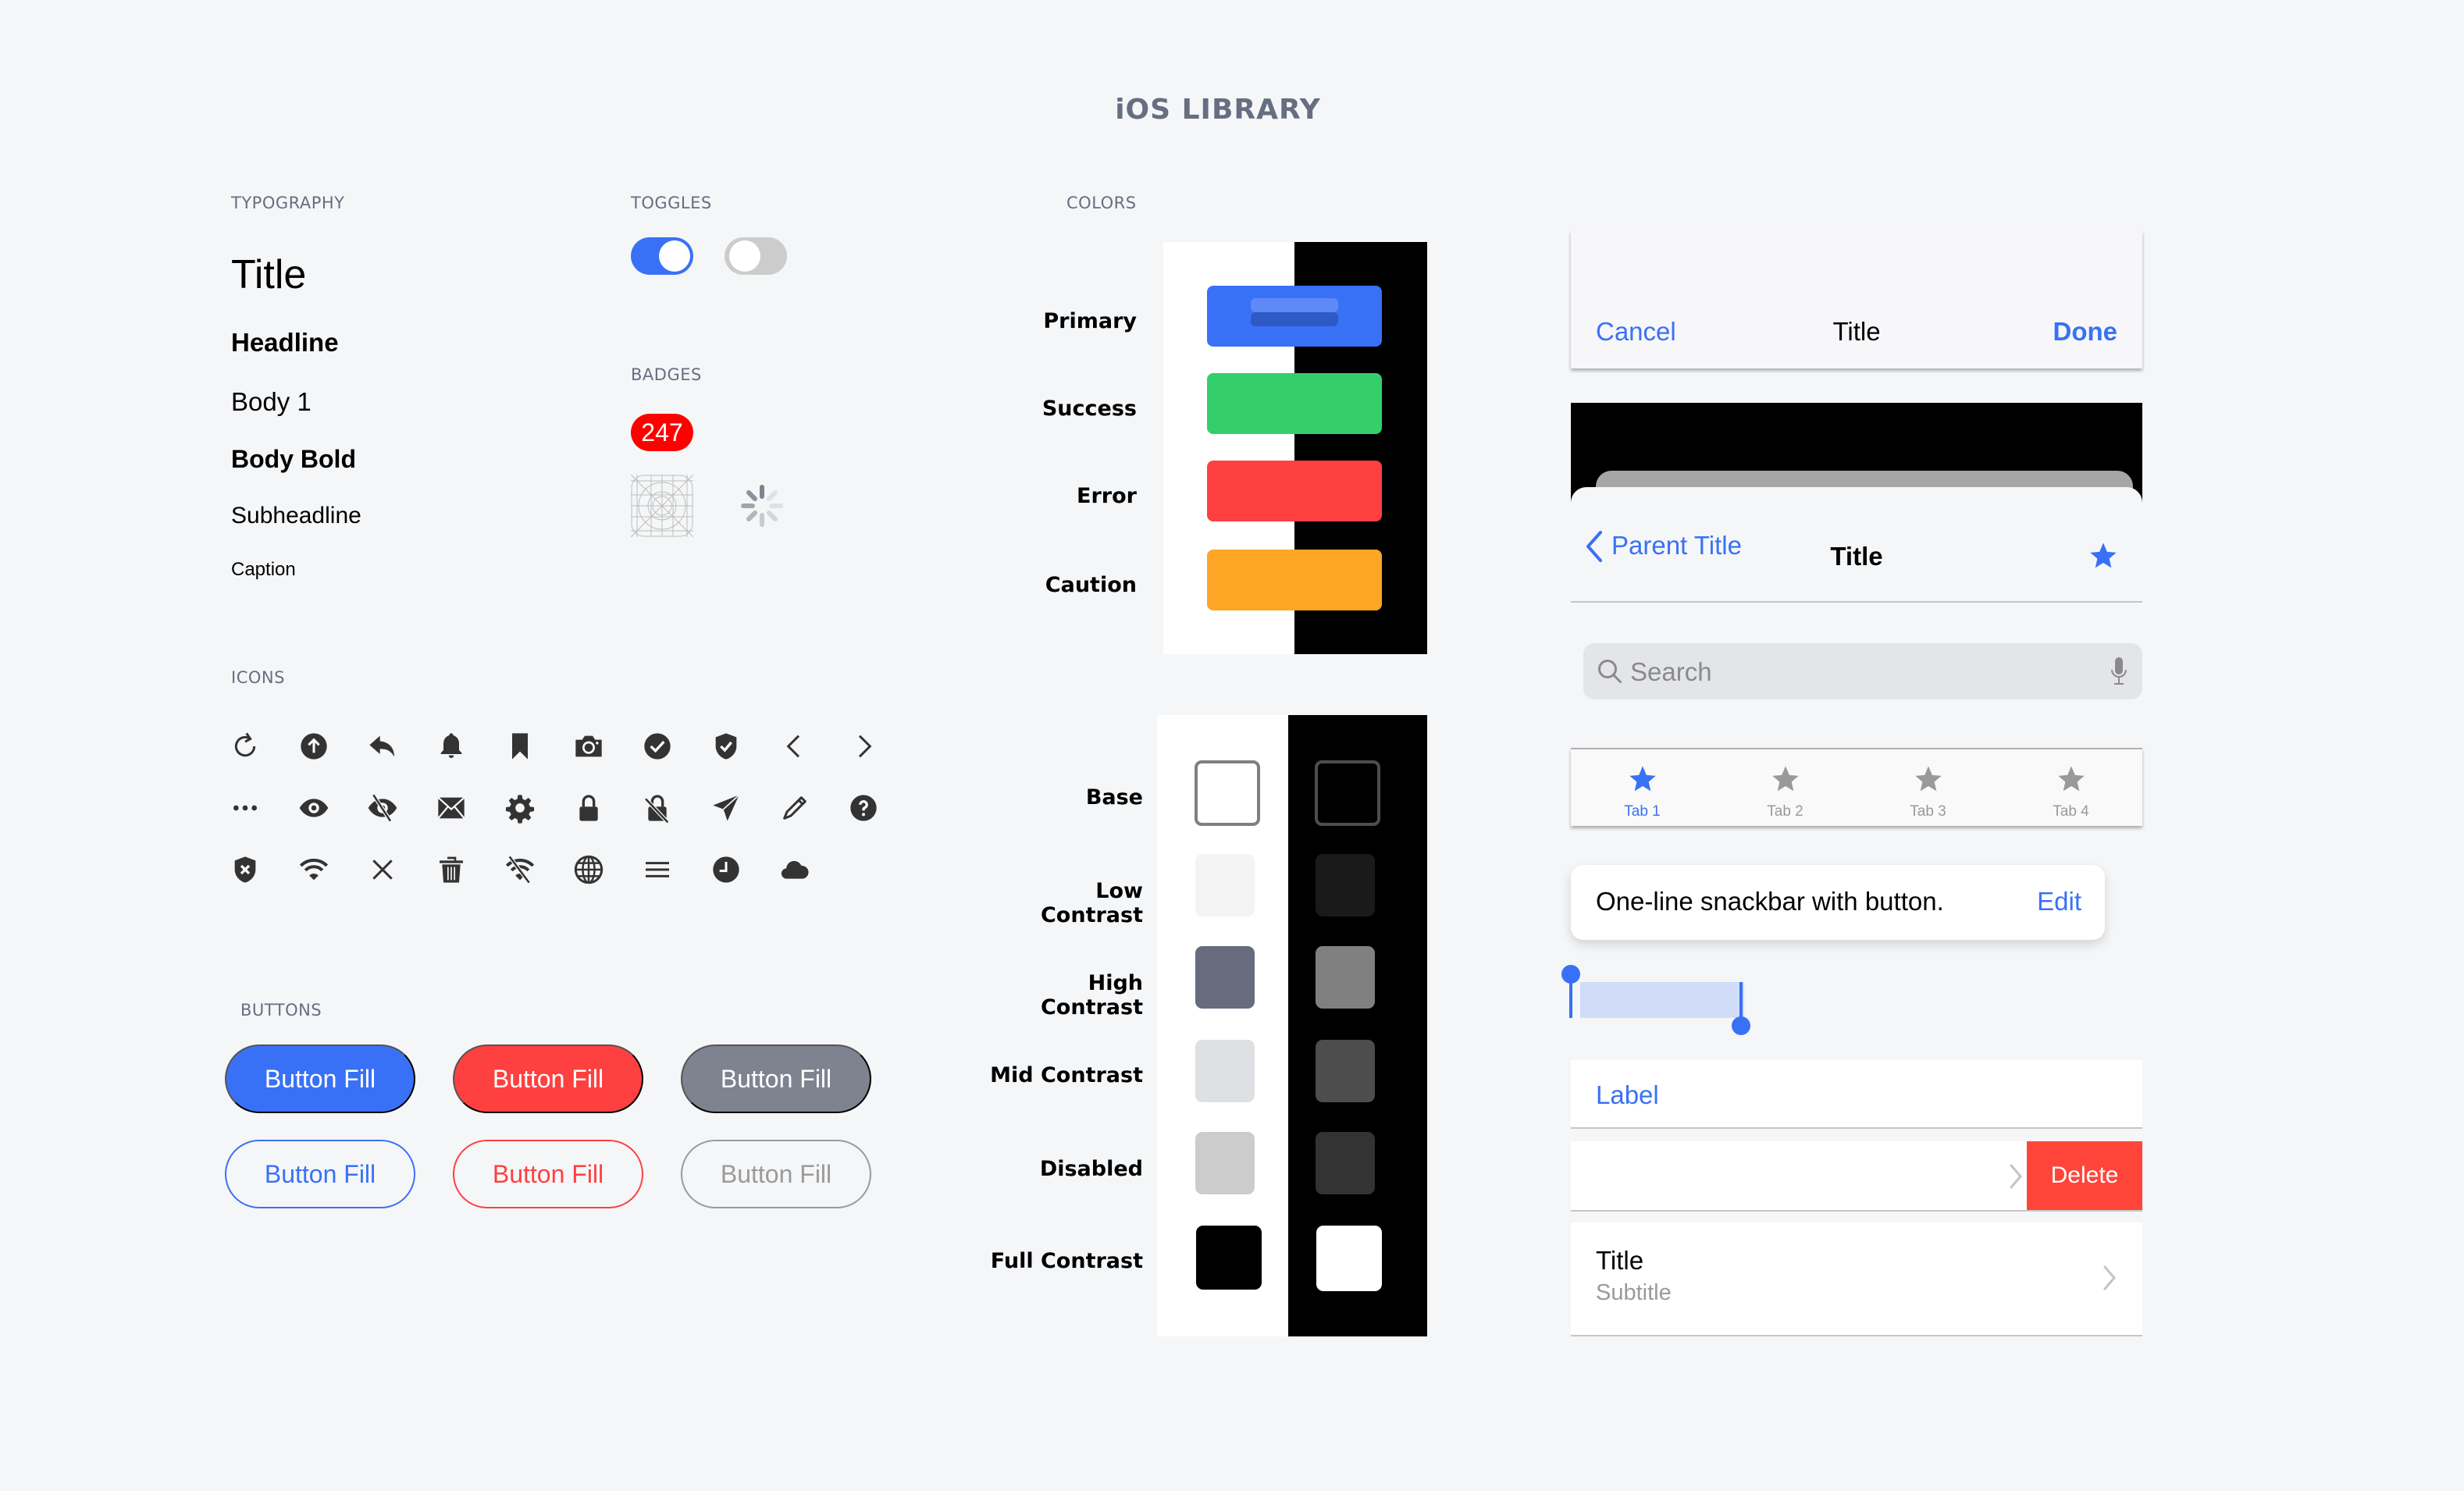 The width and height of the screenshot is (2464, 1491). What do you see at coordinates (288, 203) in the screenshot?
I see `section-label-typography: TYPOGRAPHY` at bounding box center [288, 203].